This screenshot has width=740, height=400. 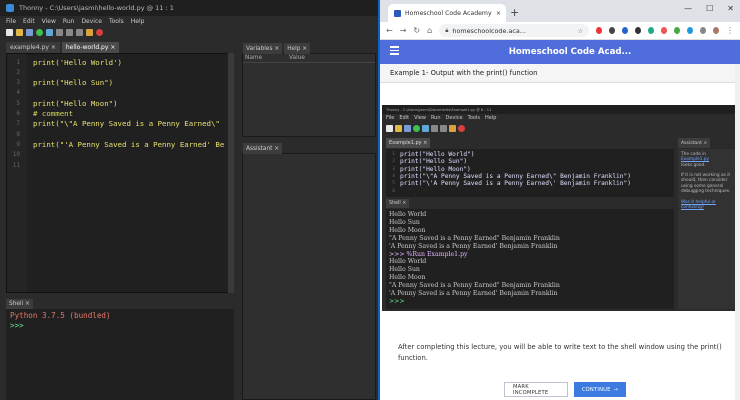 I want to click on menu-item-file: File, so click(x=11, y=21).